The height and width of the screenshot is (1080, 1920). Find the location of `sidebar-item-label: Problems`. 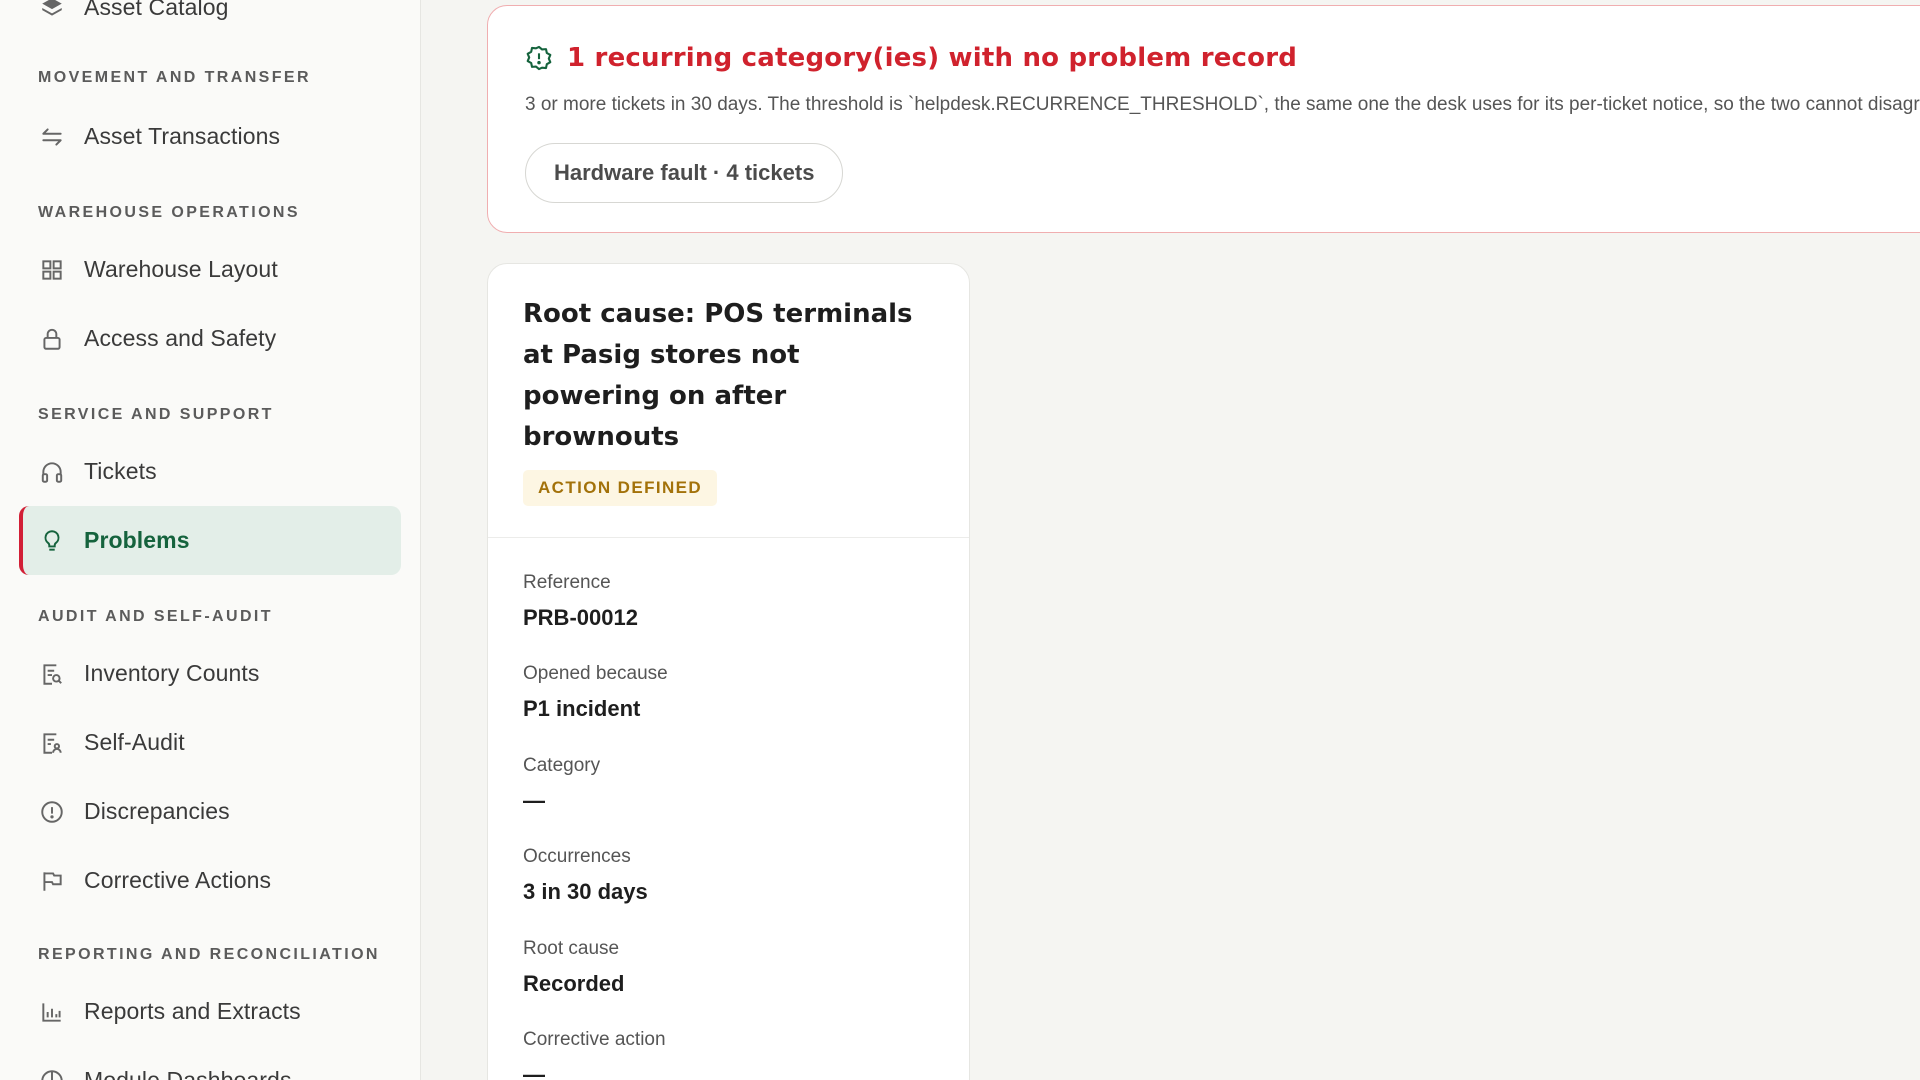

sidebar-item-label: Problems is located at coordinates (137, 540).